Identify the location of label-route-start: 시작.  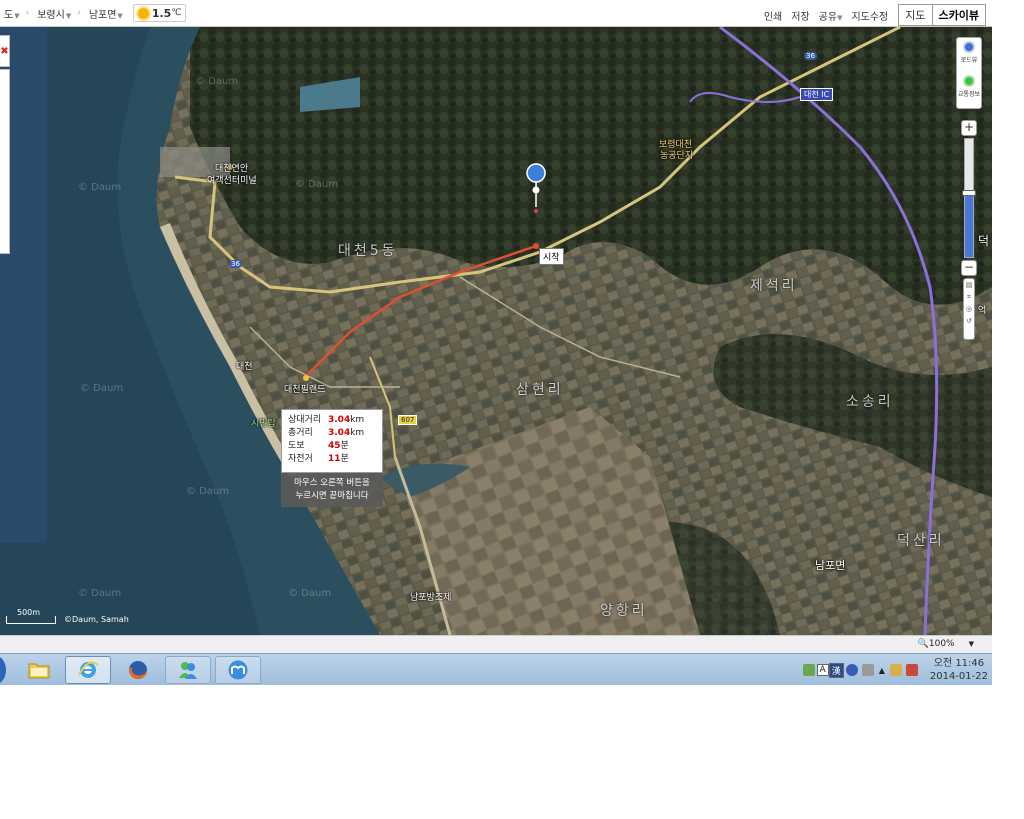
(551, 256).